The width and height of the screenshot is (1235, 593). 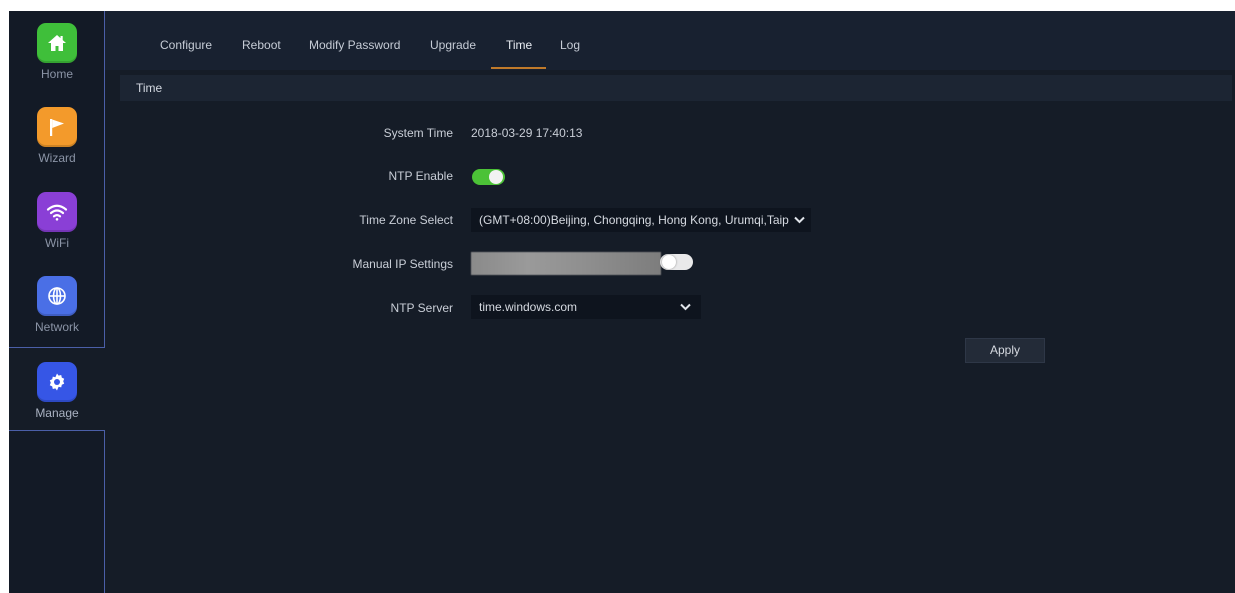 I want to click on apply-button: Apply, so click(x=1005, y=350).